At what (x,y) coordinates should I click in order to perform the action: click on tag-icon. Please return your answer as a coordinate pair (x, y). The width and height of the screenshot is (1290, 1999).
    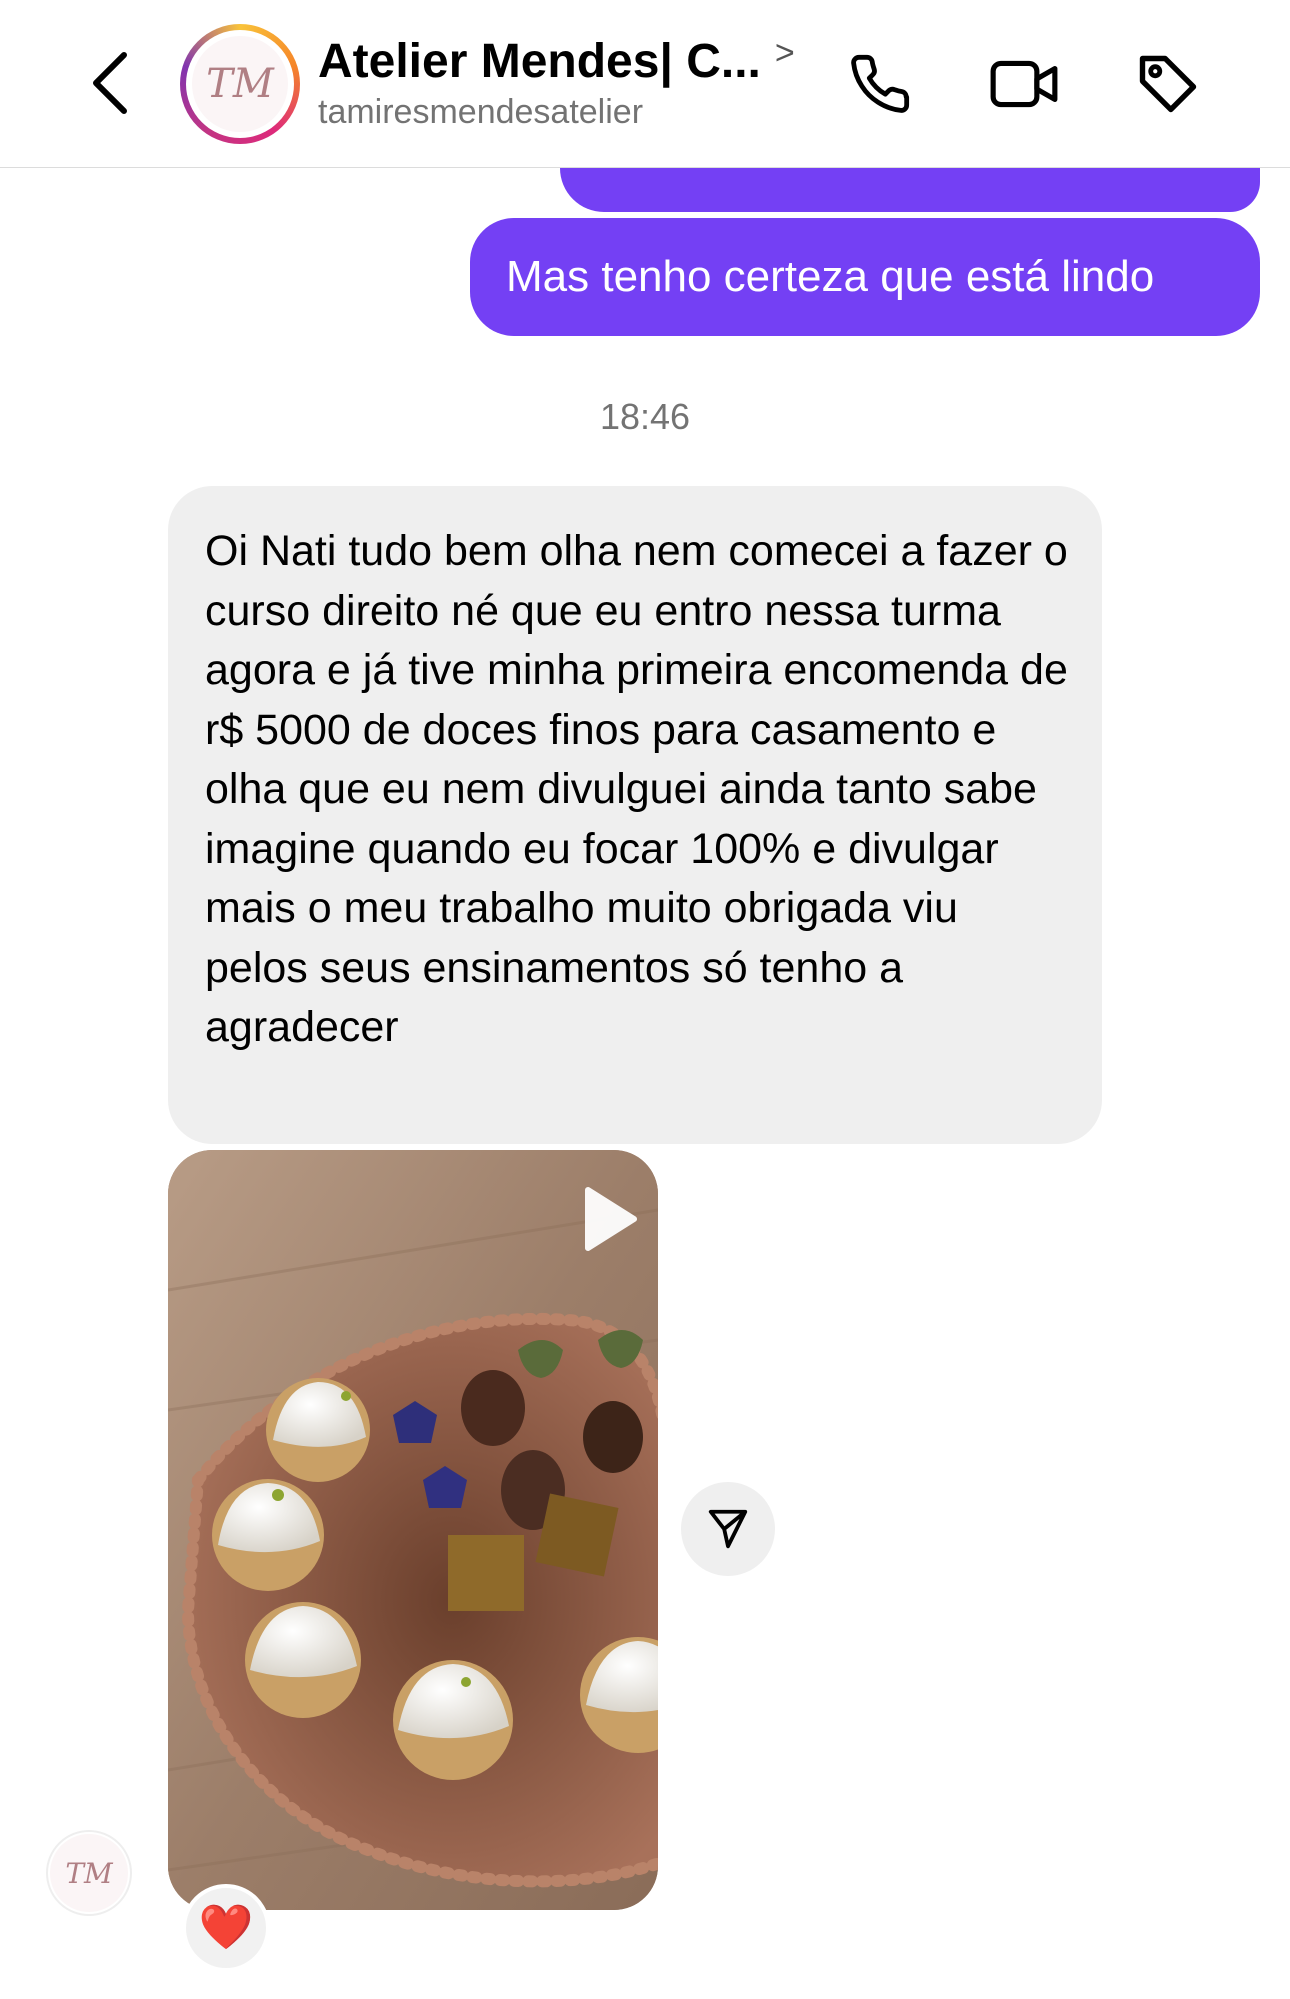
    Looking at the image, I should click on (1168, 84).